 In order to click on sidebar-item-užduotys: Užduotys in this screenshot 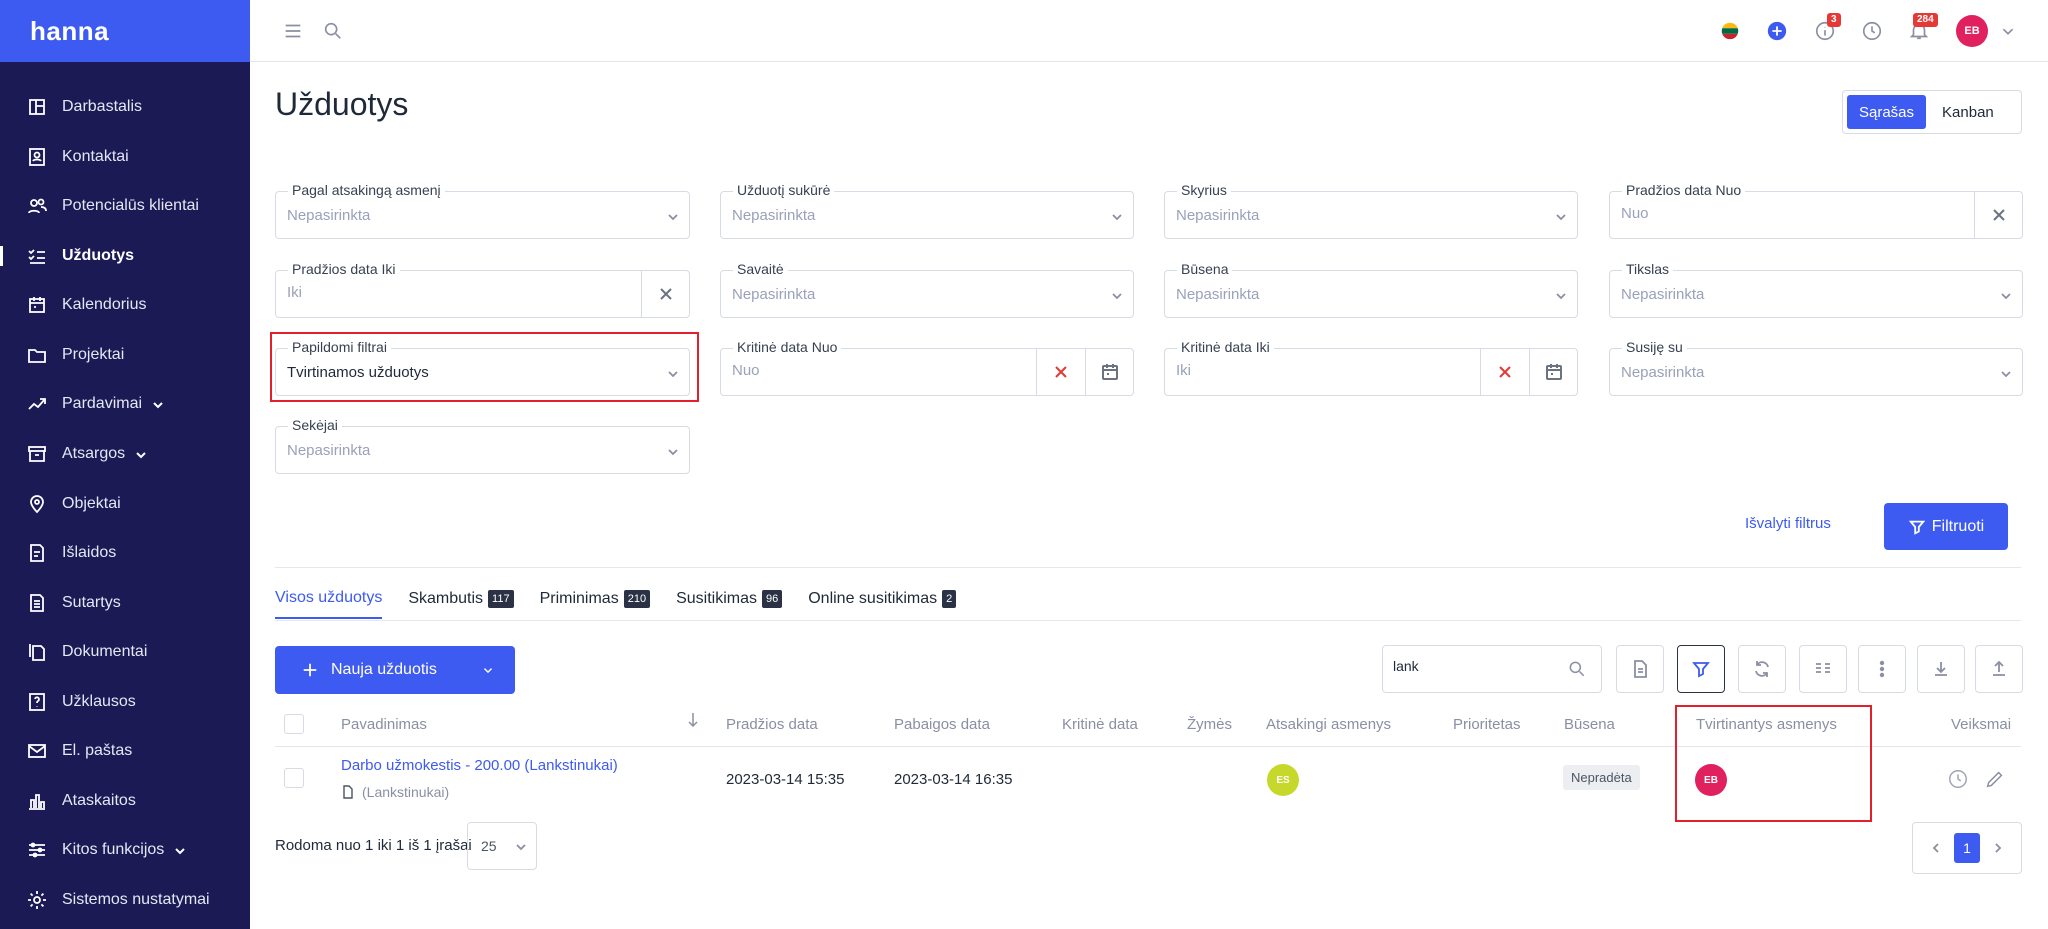, I will do `click(125, 256)`.